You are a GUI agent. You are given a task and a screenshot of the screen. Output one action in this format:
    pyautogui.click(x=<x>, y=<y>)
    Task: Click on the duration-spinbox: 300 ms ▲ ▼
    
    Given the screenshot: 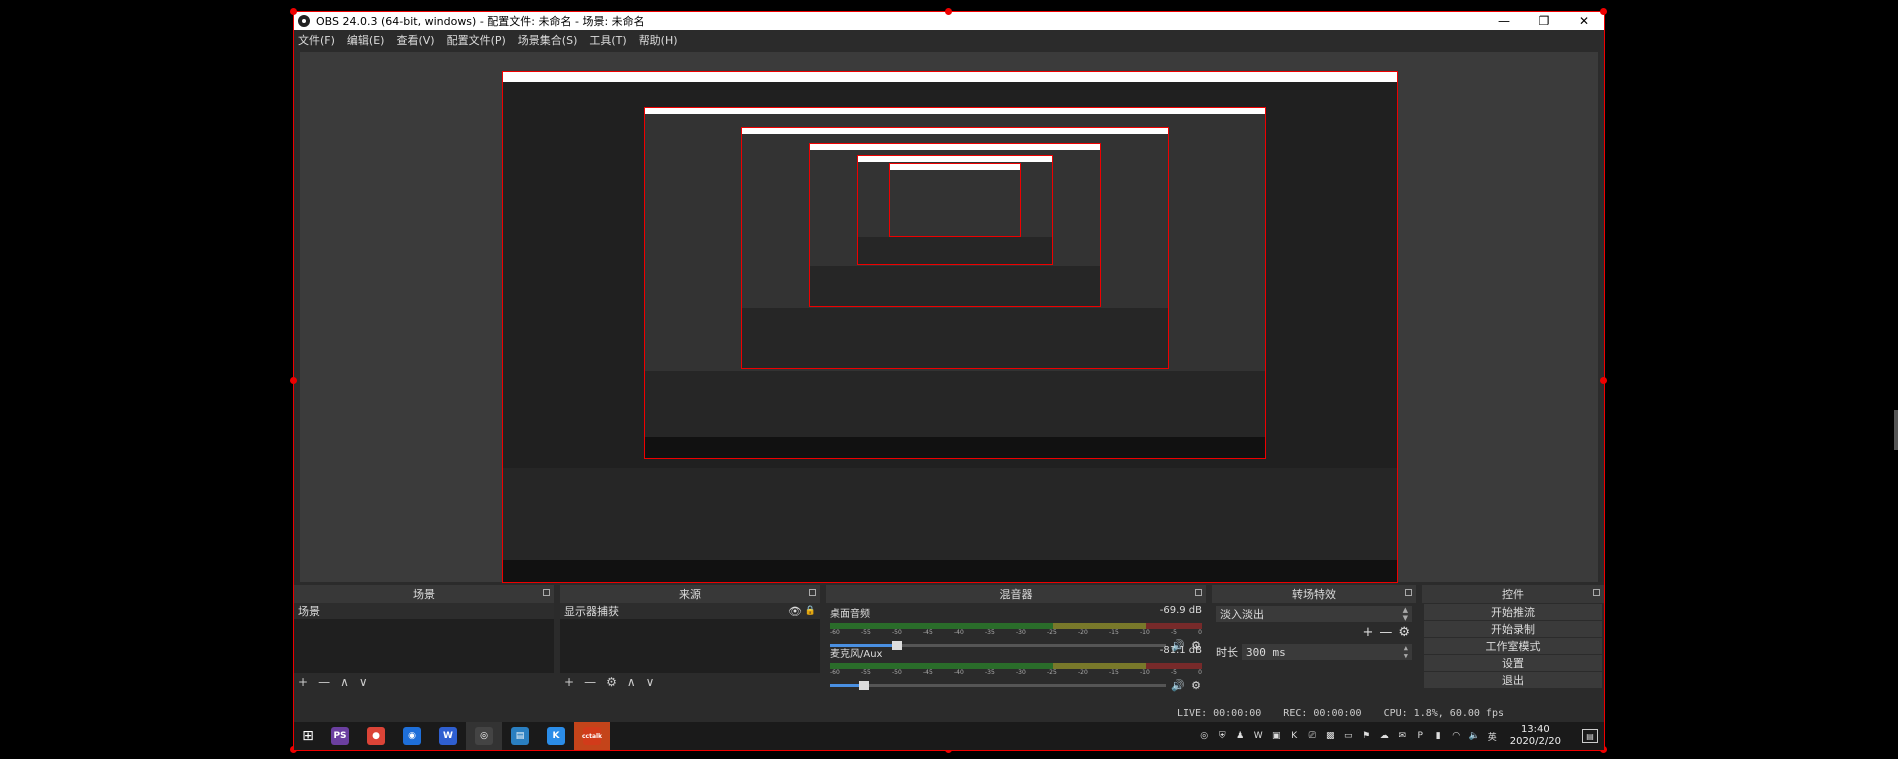 What is the action you would take?
    pyautogui.click(x=1327, y=652)
    